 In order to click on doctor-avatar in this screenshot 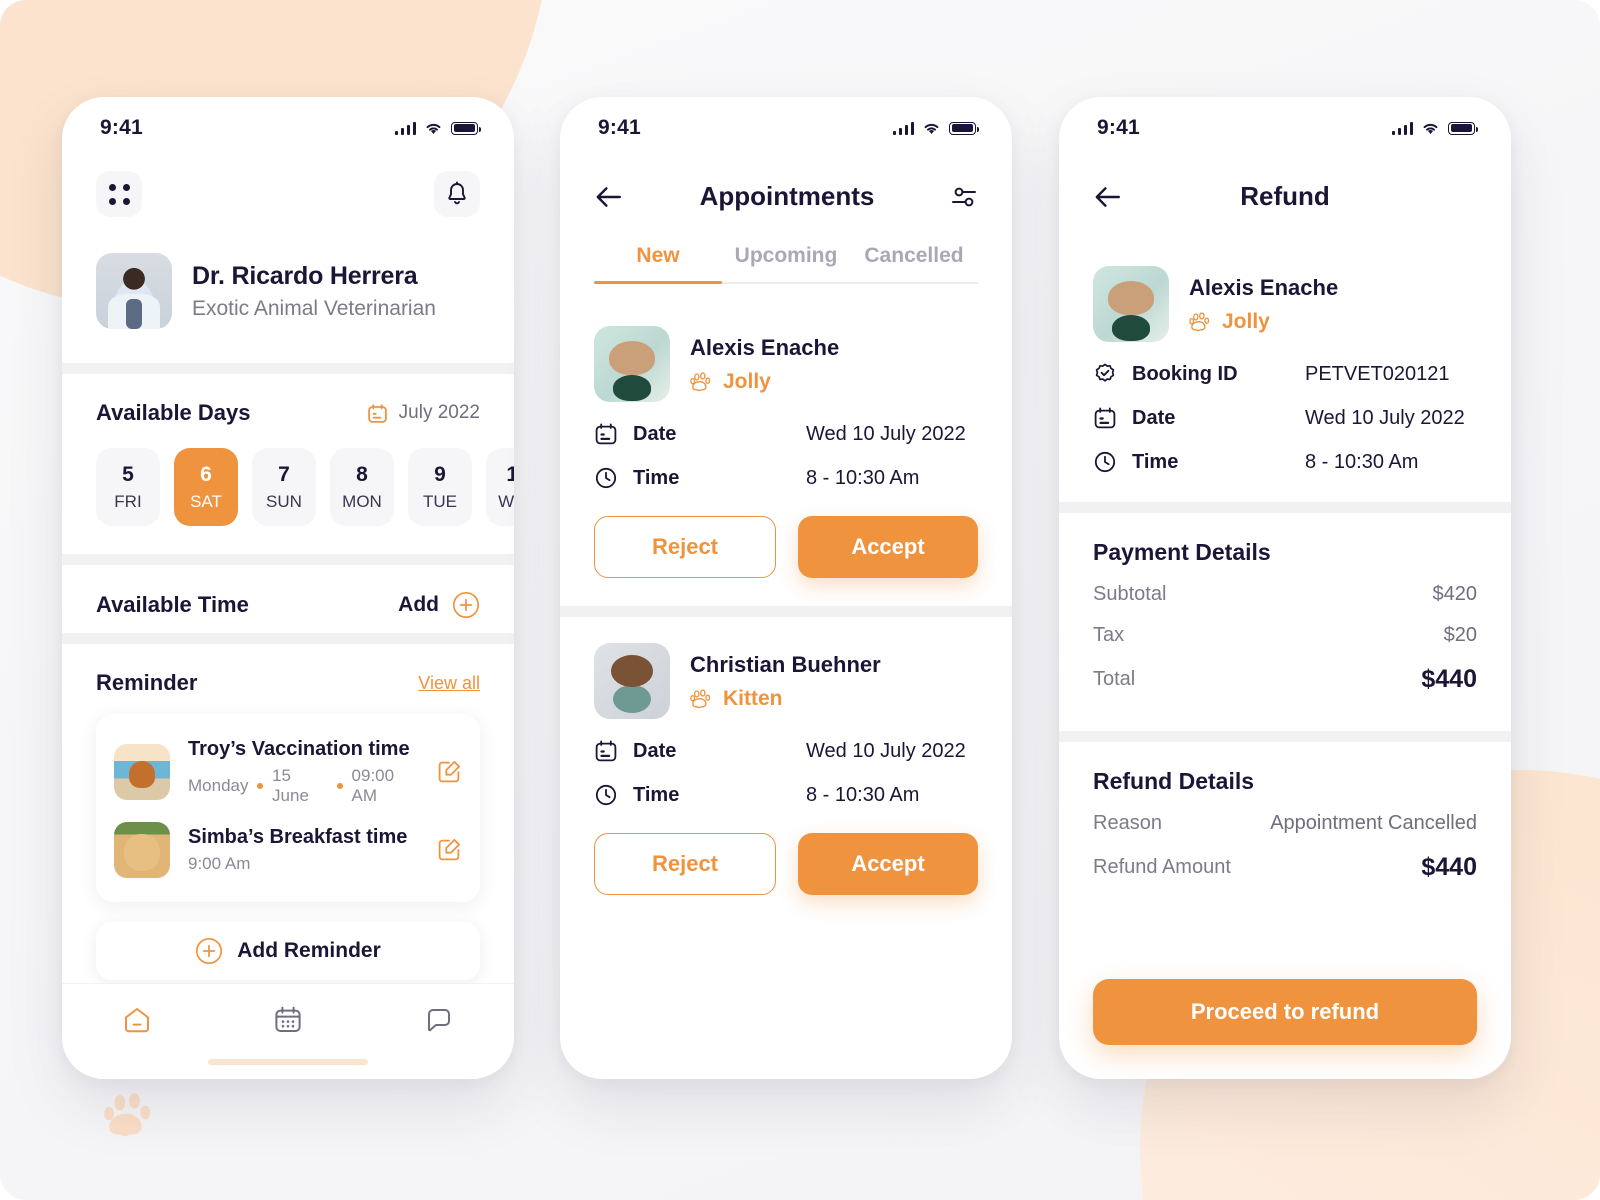, I will do `click(134, 291)`.